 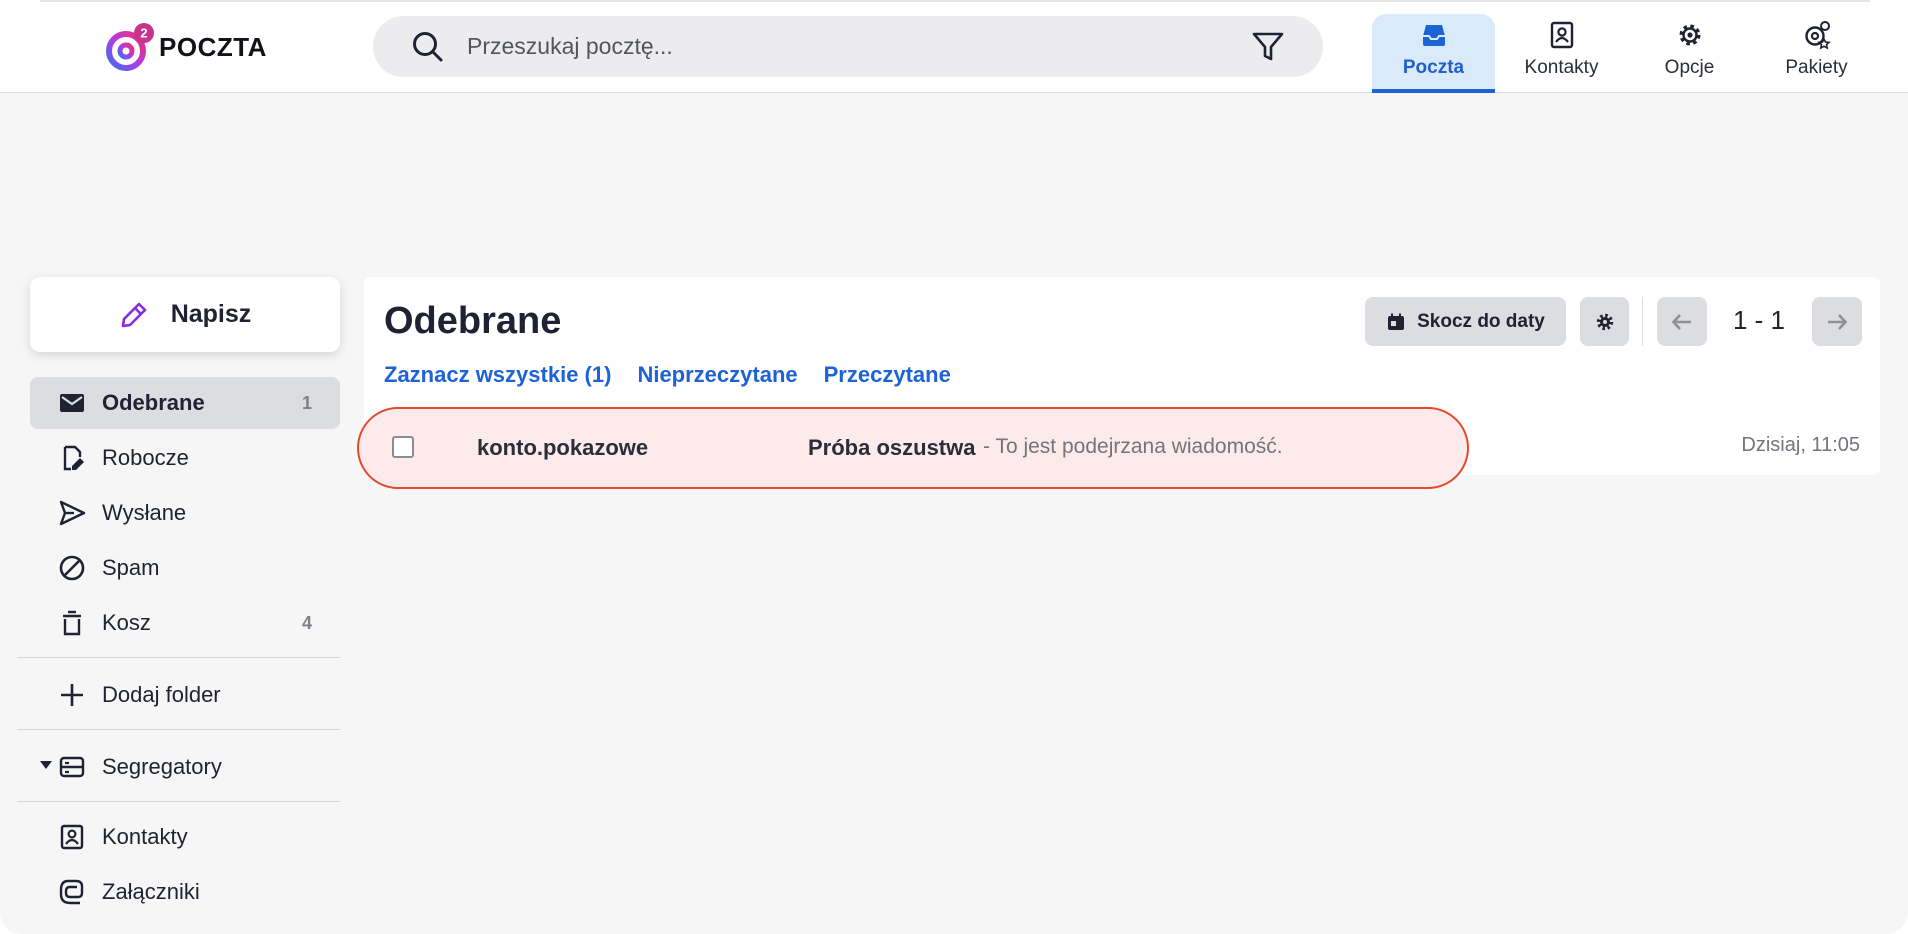 What do you see at coordinates (1689, 53) in the screenshot?
I see `tab-opcje: Opcje` at bounding box center [1689, 53].